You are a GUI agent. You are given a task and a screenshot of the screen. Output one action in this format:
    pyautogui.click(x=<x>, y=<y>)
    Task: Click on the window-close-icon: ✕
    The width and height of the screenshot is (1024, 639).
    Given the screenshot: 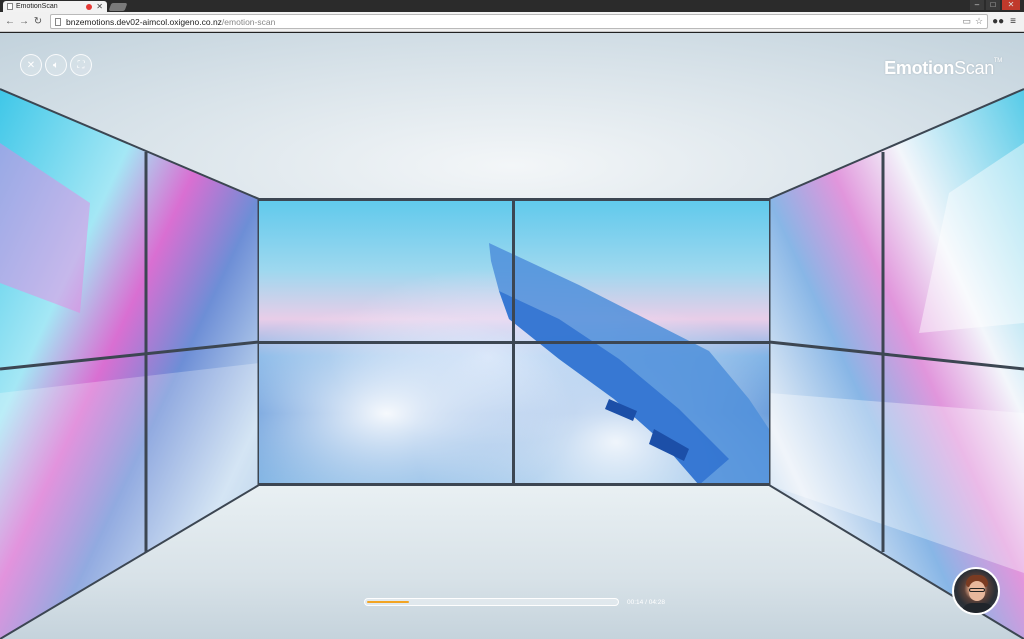 What is the action you would take?
    pyautogui.click(x=1011, y=5)
    